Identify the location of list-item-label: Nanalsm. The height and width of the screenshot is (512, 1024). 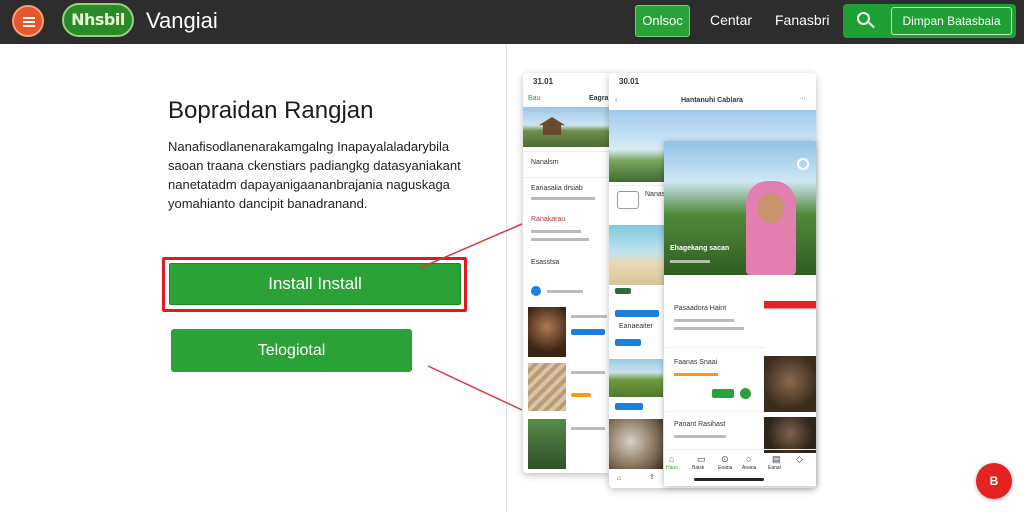
(545, 162).